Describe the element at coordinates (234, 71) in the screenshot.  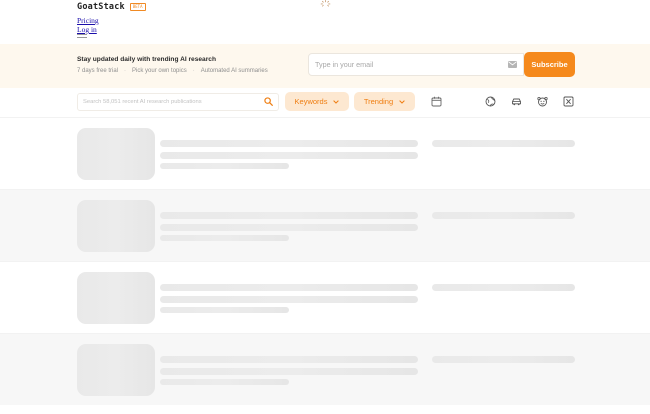
I see `feature-summaries: Automated AI summaries` at that location.